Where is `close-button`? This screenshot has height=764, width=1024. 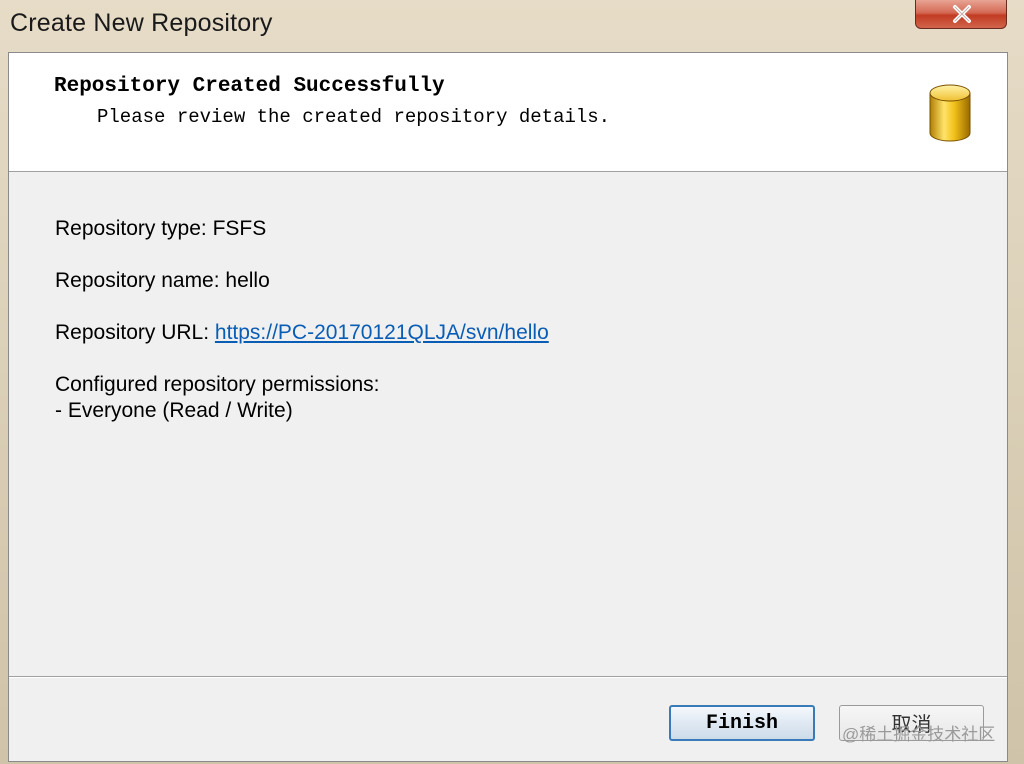
close-button is located at coordinates (961, 14).